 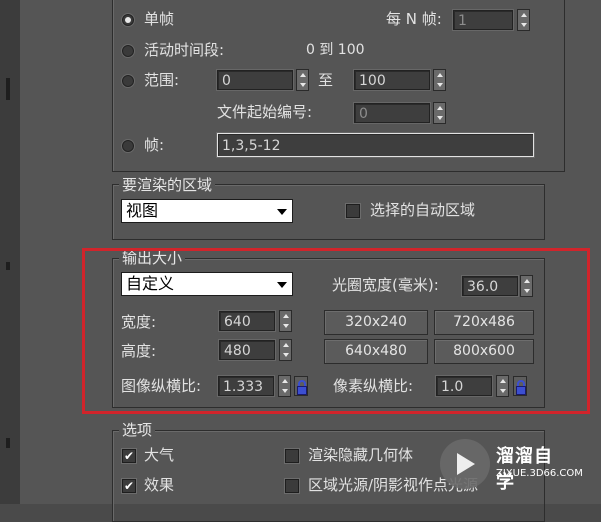 What do you see at coordinates (159, 19) in the screenshot?
I see `single-frame-label: 单帧` at bounding box center [159, 19].